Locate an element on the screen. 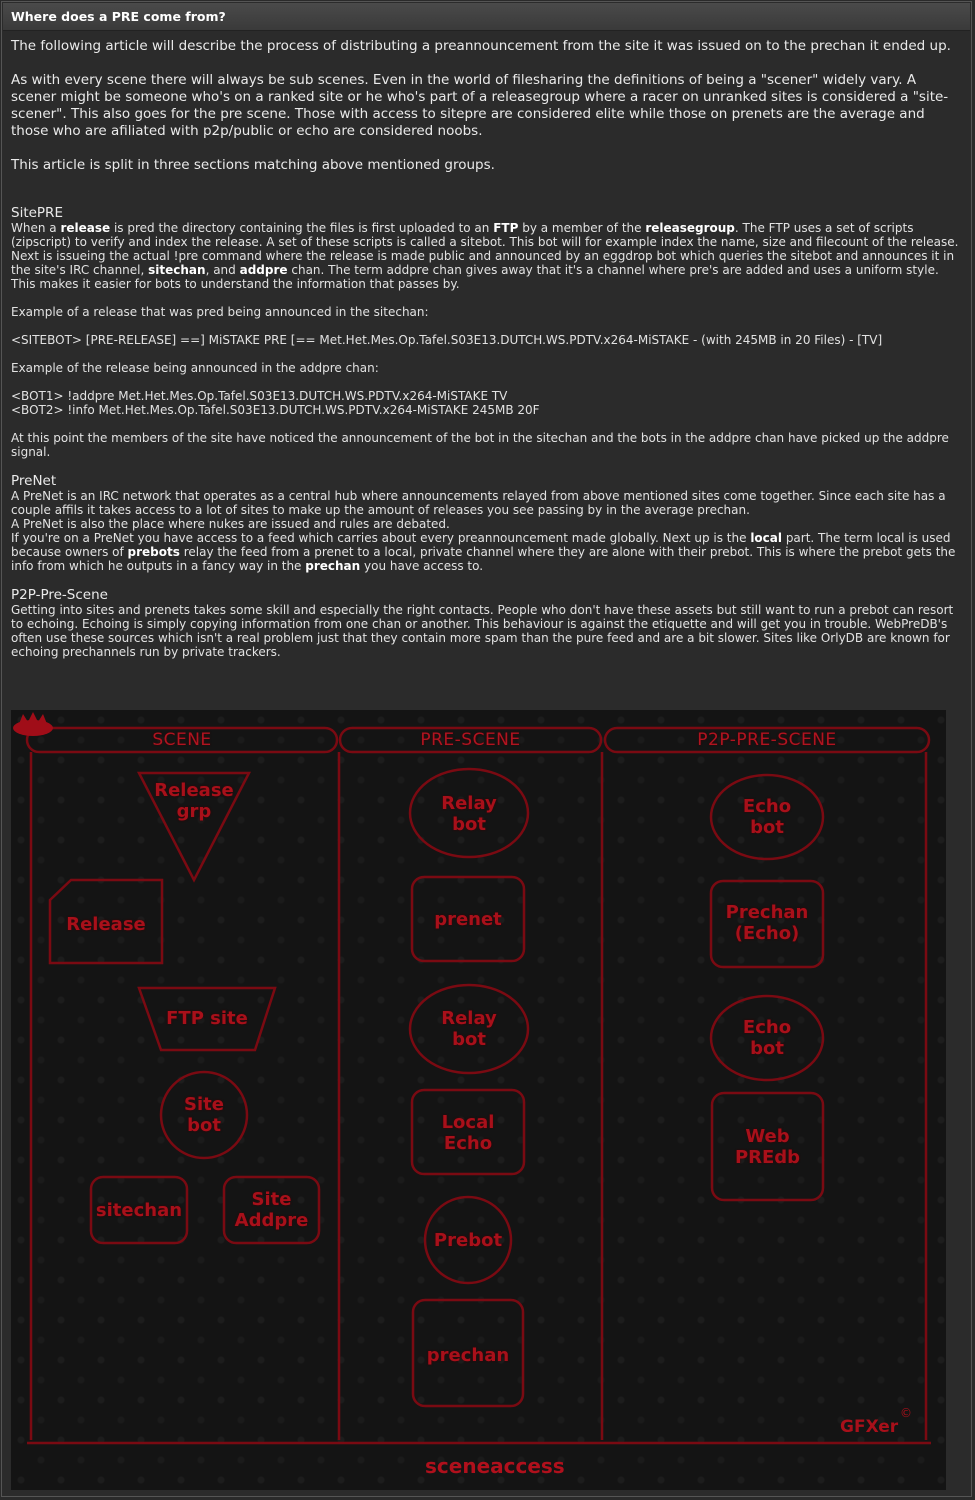  site-addpre-label: Site Addpre is located at coordinates (271, 1210).